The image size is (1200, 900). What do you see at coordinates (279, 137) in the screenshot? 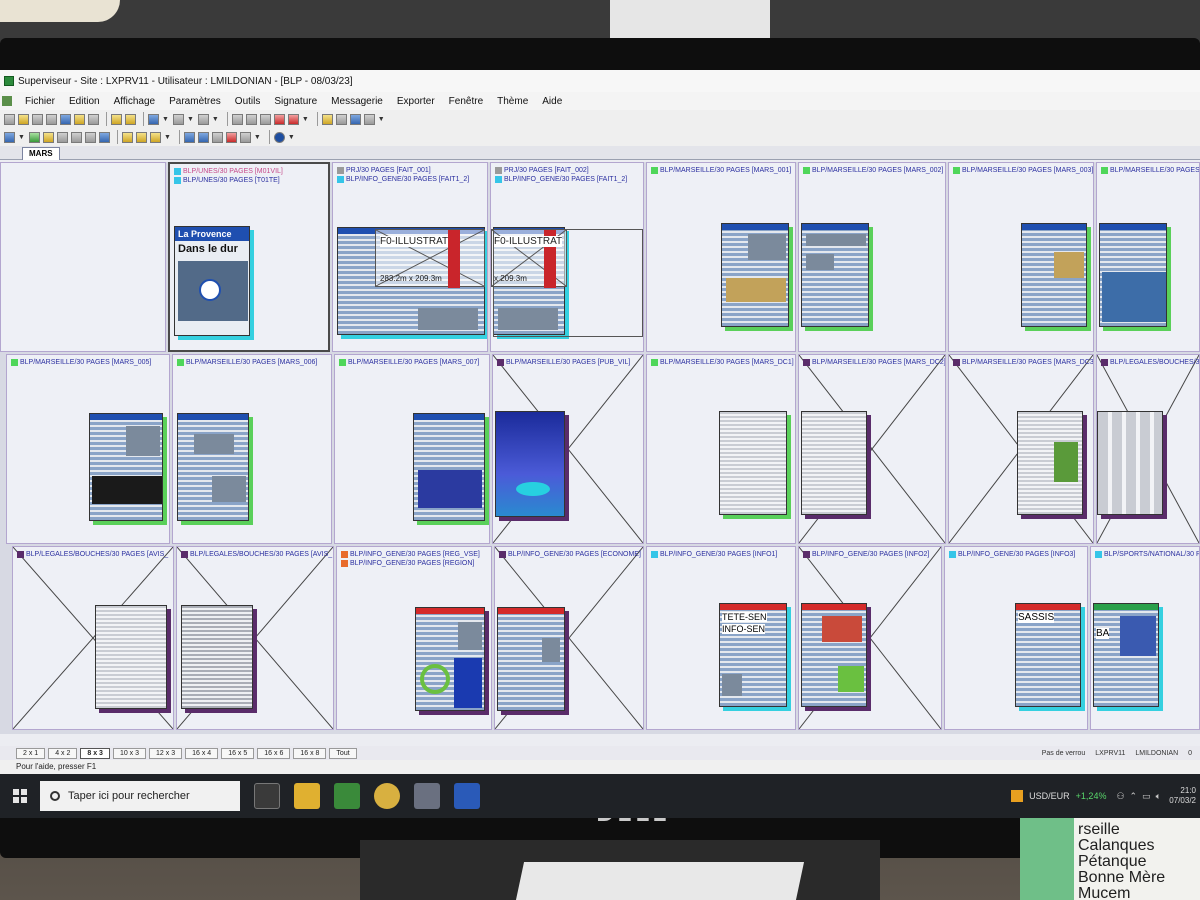
I see `help-icon` at bounding box center [279, 137].